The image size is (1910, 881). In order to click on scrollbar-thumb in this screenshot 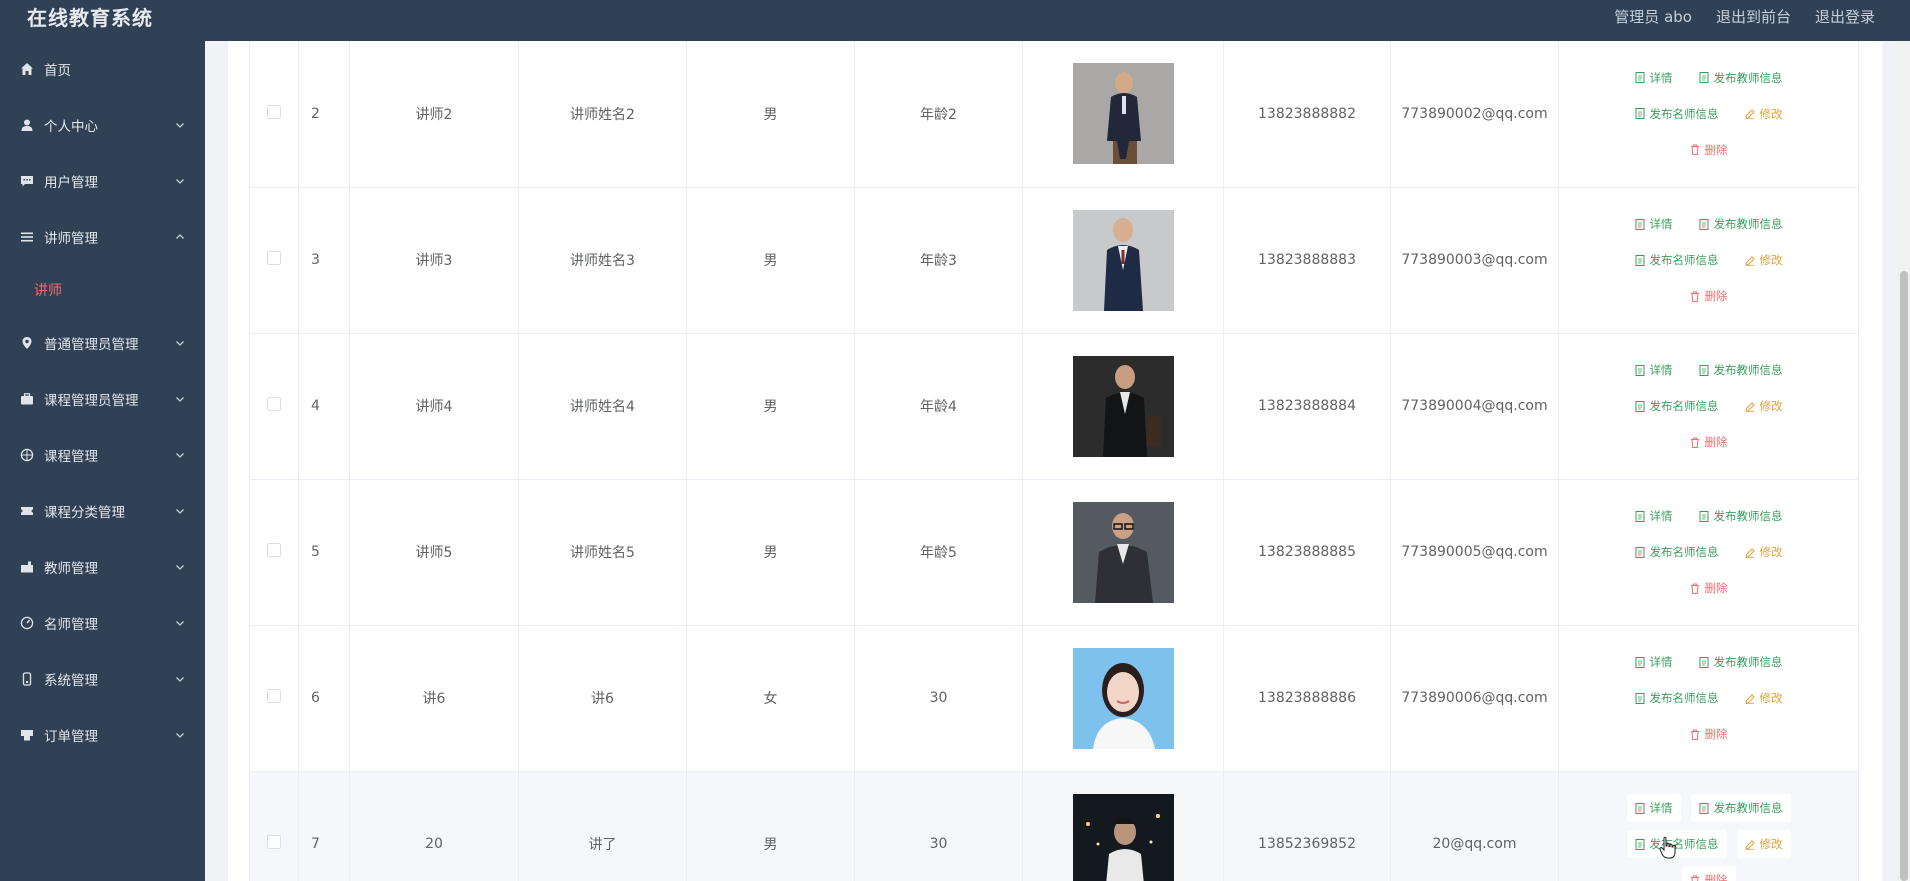, I will do `click(1904, 576)`.